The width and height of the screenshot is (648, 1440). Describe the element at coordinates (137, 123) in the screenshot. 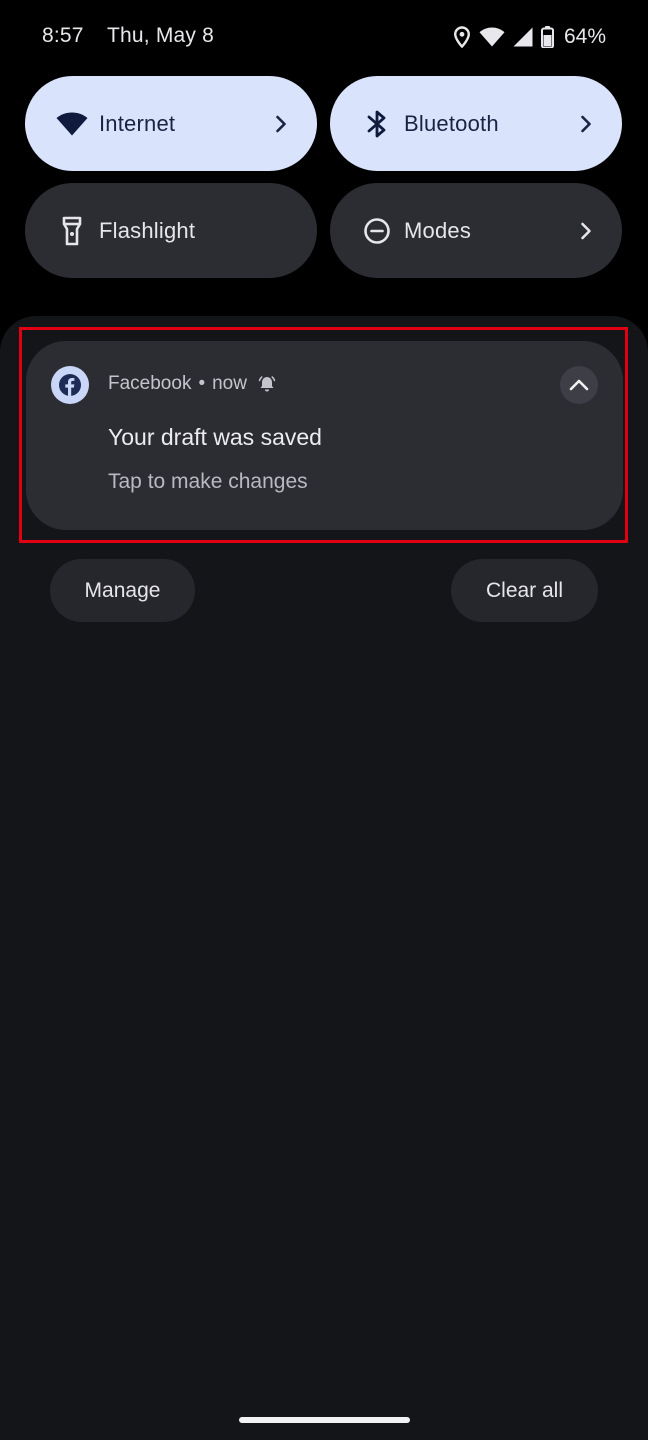

I see `tile-internet-label: Internet` at that location.